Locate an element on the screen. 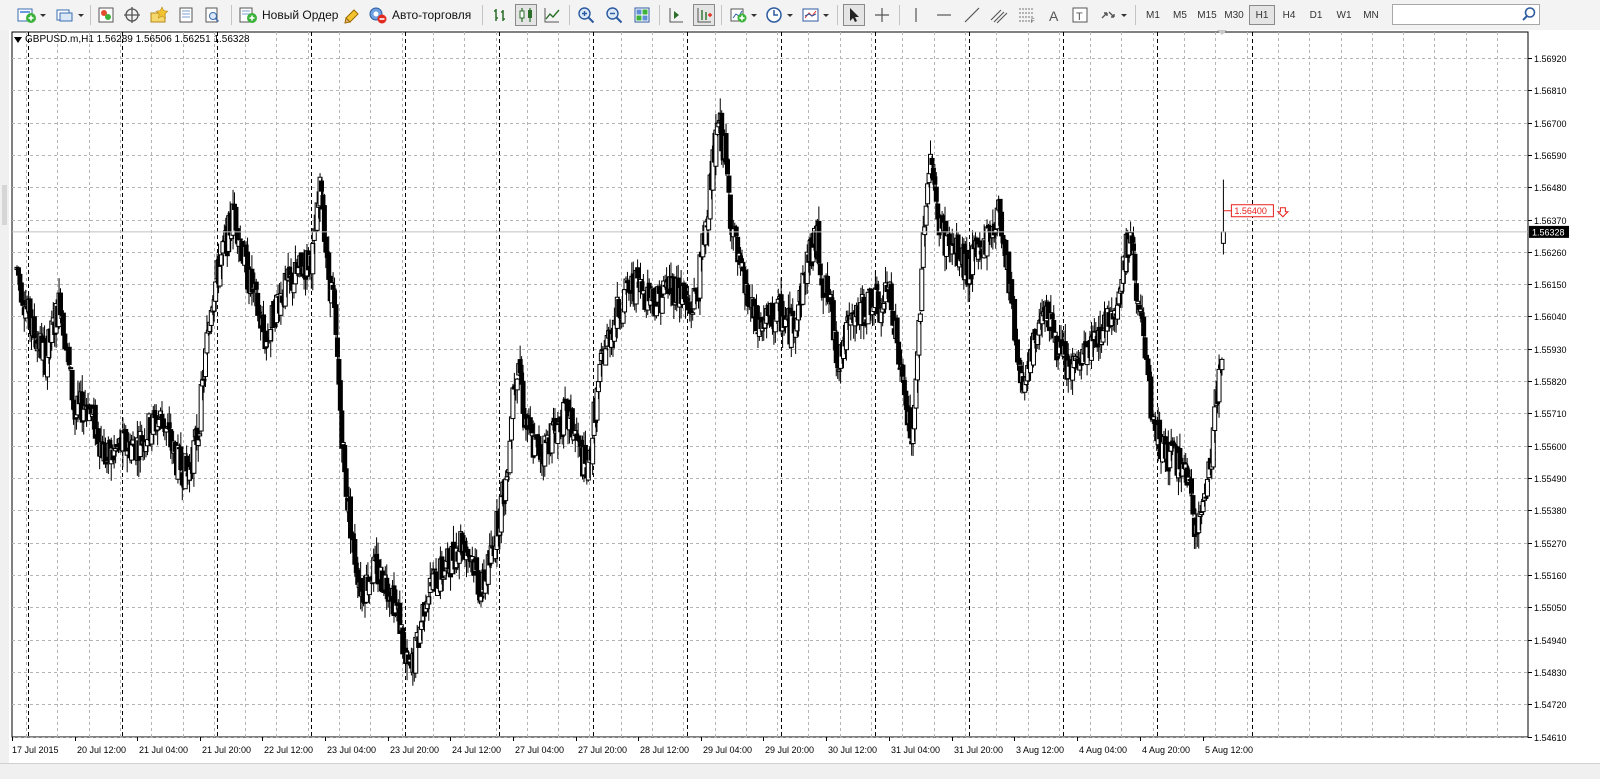 The image size is (1600, 779). timeframe-d1-button: D1 is located at coordinates (1316, 15).